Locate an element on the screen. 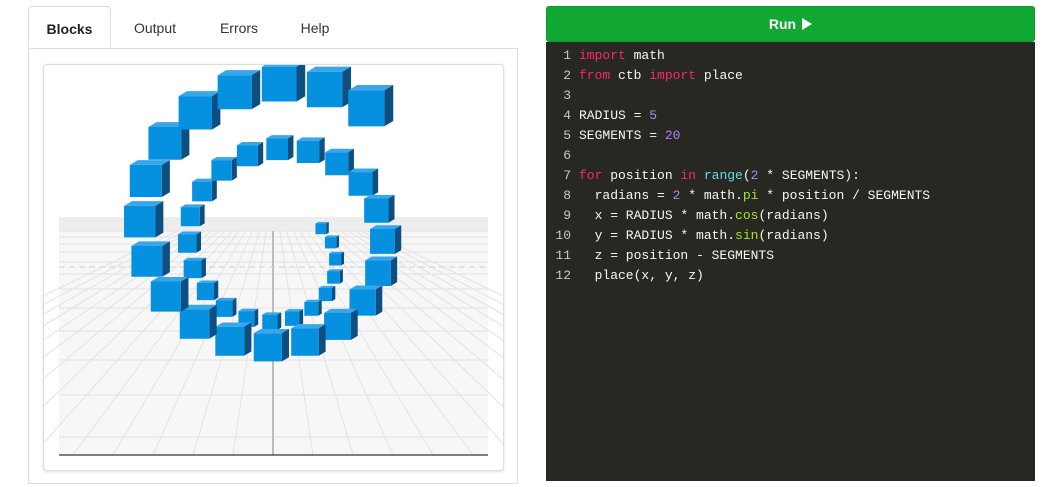  code-line: 9 x = RADIUS * math.cos(radians) is located at coordinates (687, 216).